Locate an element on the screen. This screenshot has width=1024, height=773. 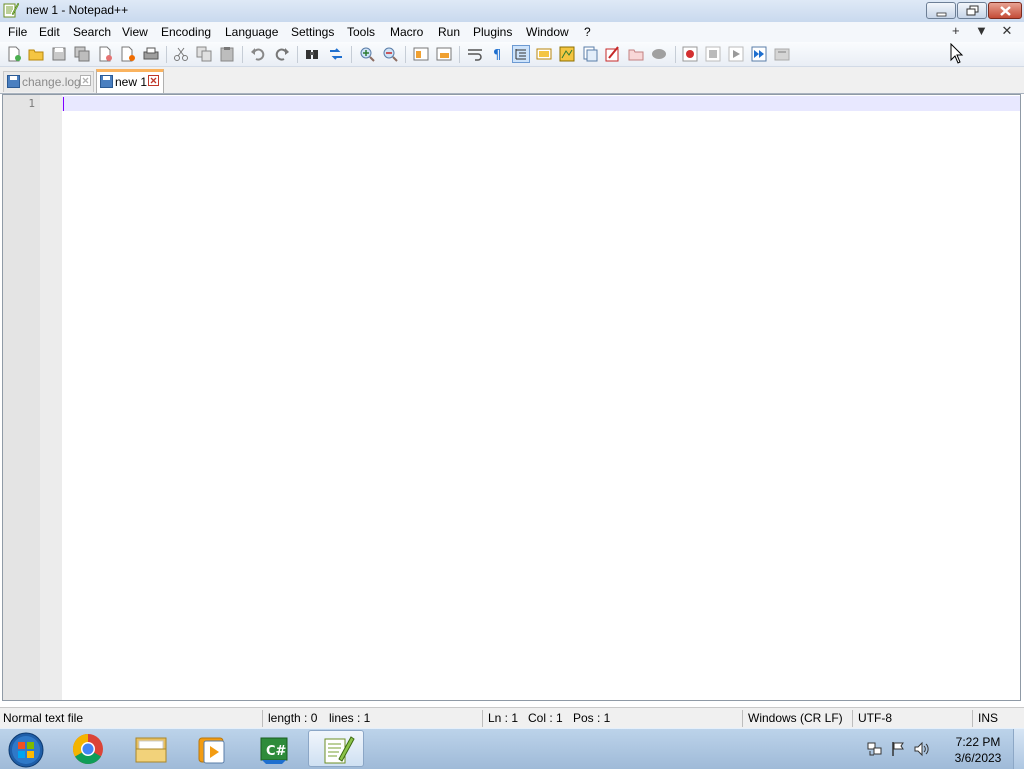
taskbar-csharp-app: C# is located at coordinates (274, 748).